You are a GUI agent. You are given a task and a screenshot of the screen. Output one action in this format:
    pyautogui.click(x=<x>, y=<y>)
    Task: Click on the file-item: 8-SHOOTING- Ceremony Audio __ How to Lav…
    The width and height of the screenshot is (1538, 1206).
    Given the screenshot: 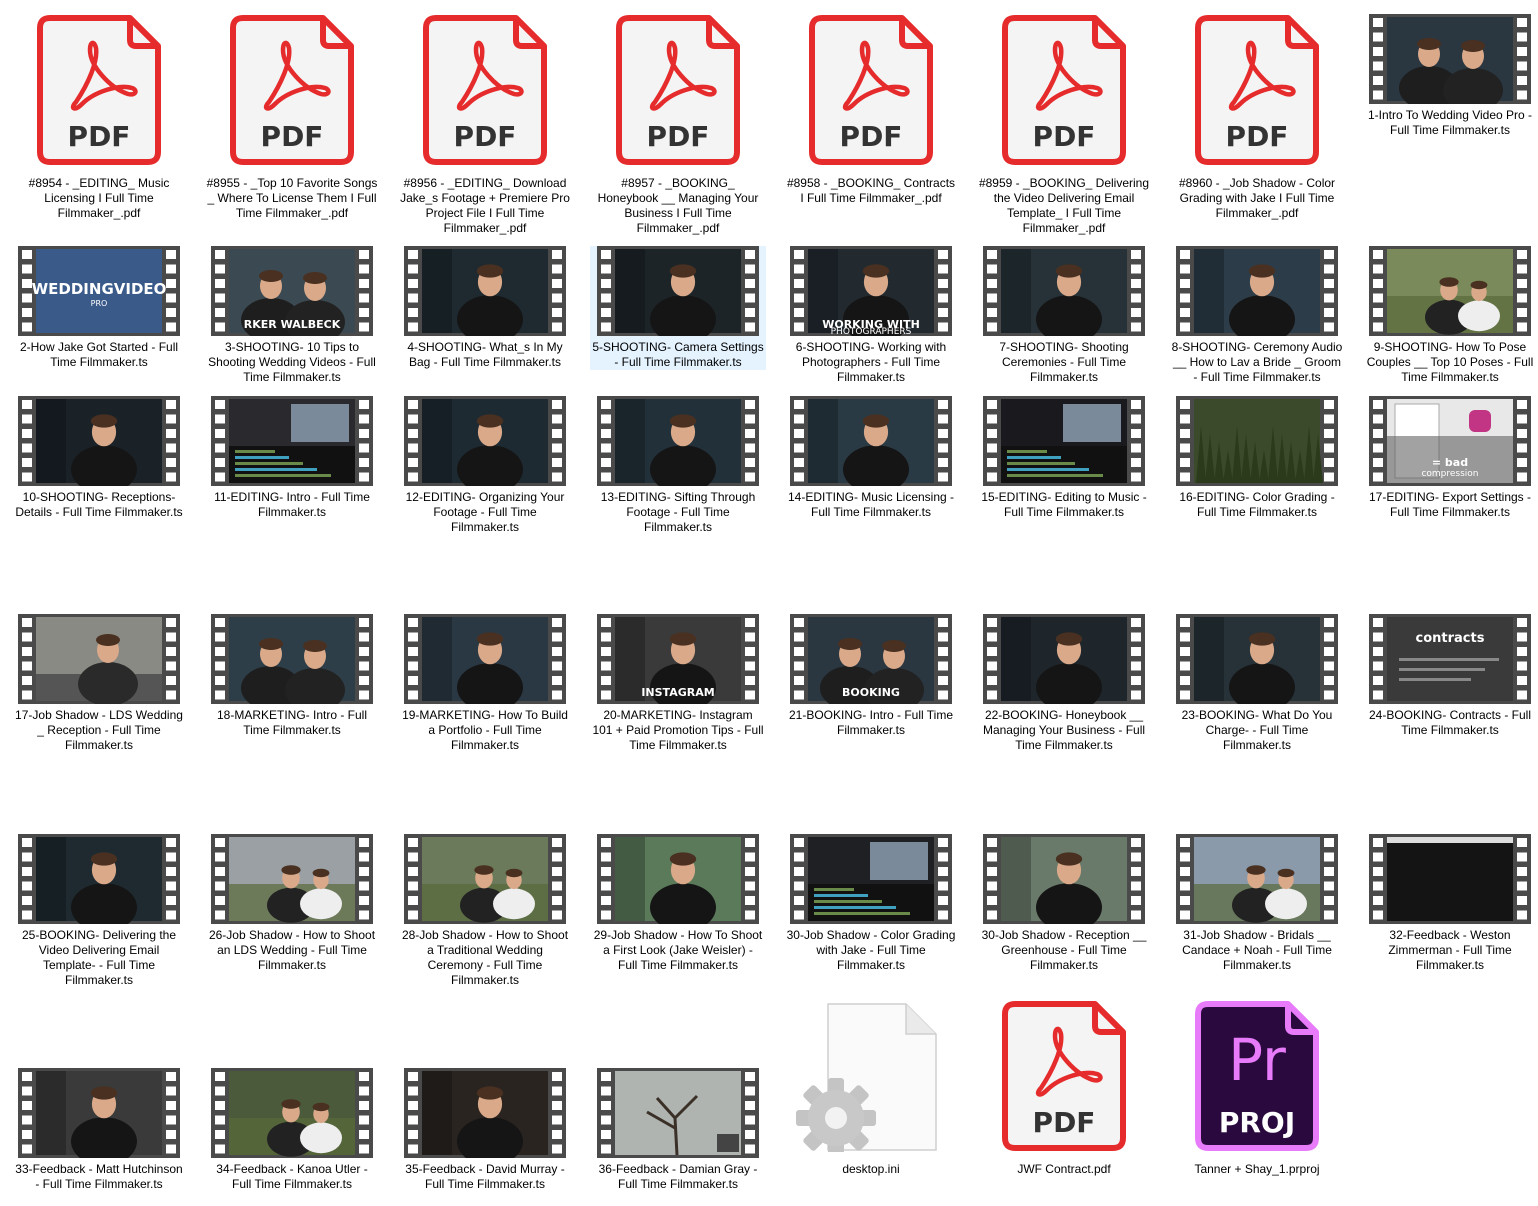 What is the action you would take?
    pyautogui.click(x=1257, y=315)
    